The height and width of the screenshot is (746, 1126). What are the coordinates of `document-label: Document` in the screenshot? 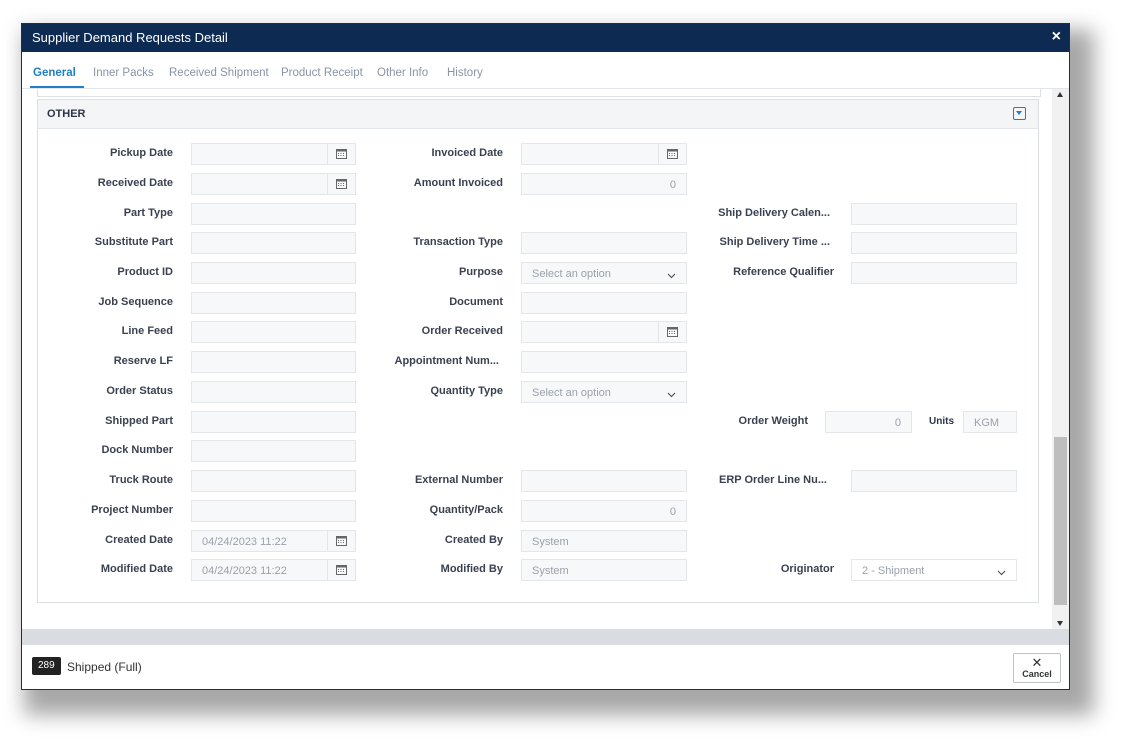 It's located at (476, 302).